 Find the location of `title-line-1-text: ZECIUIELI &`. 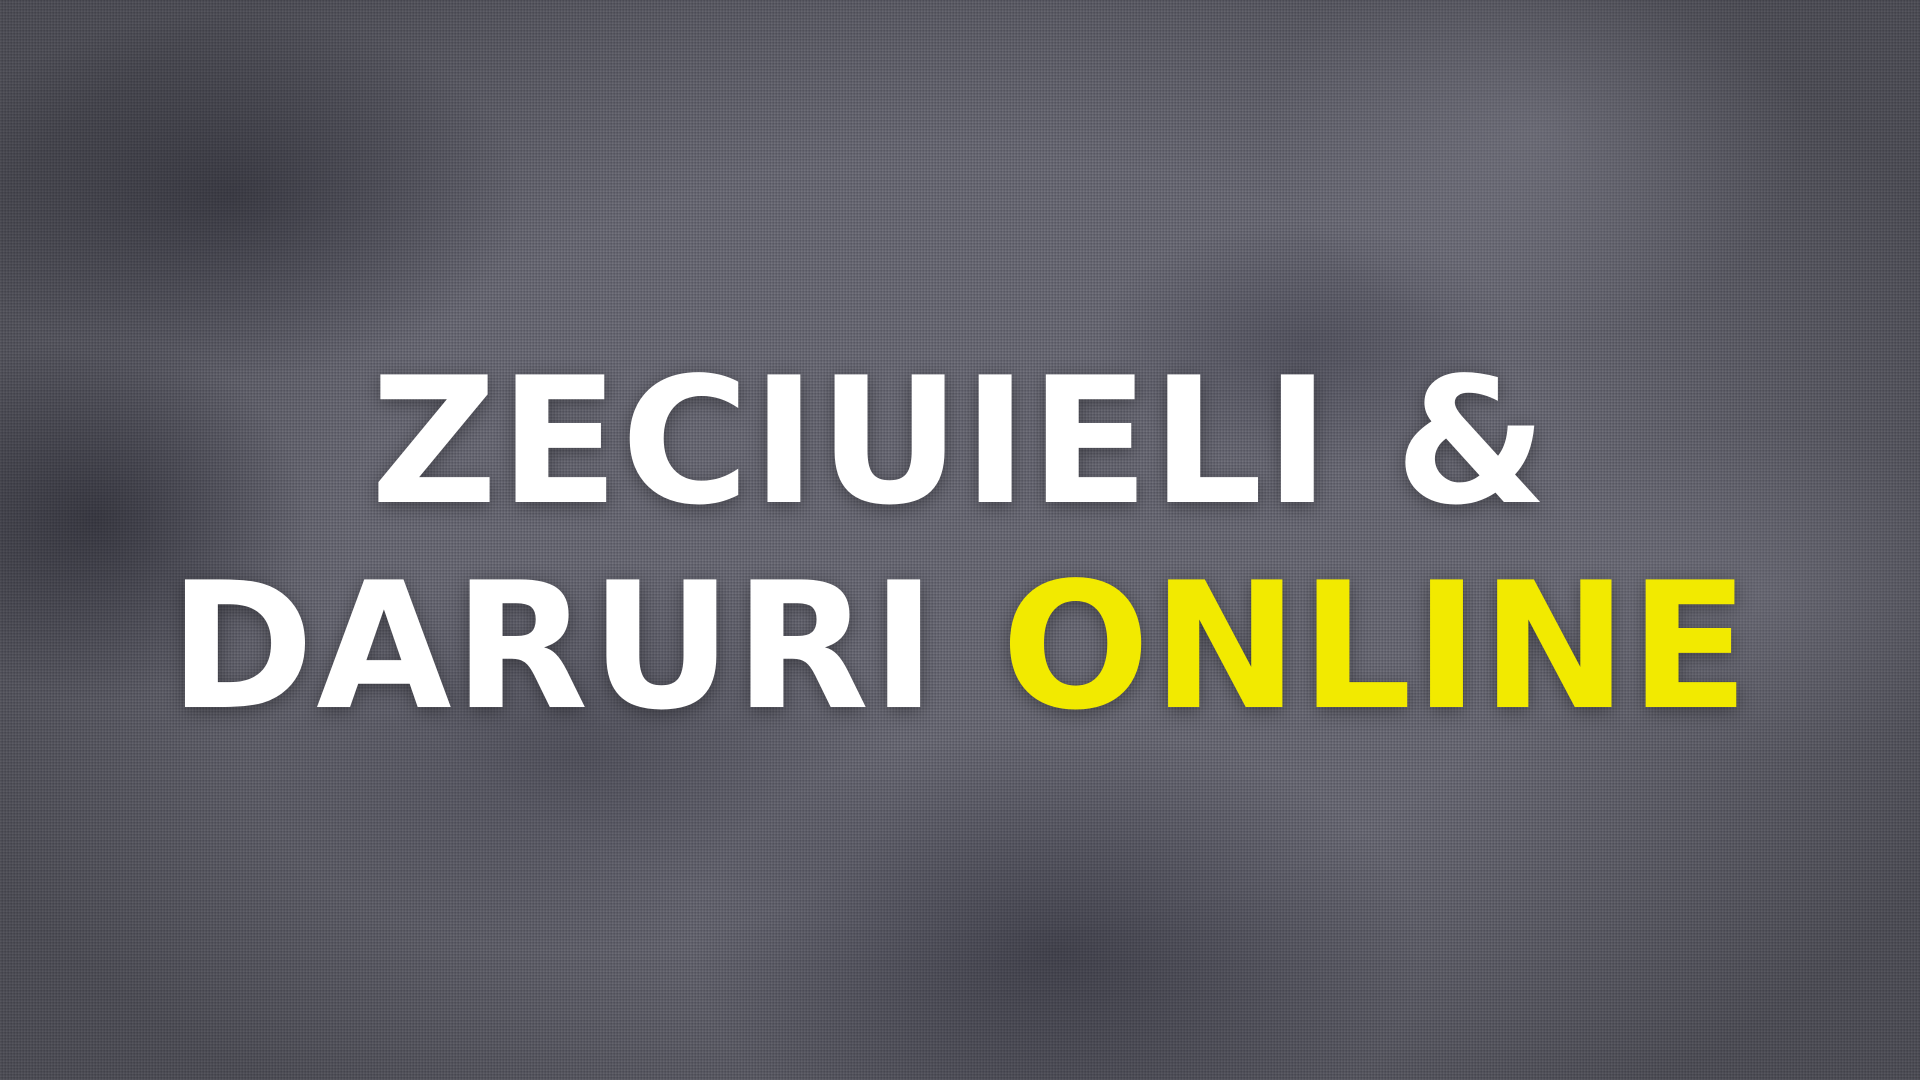

title-line-1-text: ZECIUIELI & is located at coordinates (960, 442).